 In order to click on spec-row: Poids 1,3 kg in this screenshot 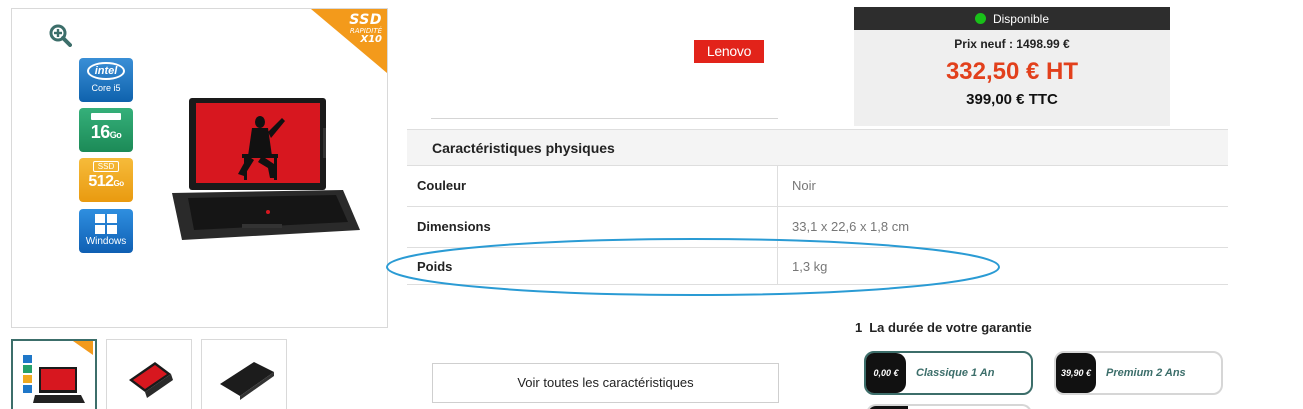, I will do `click(817, 266)`.